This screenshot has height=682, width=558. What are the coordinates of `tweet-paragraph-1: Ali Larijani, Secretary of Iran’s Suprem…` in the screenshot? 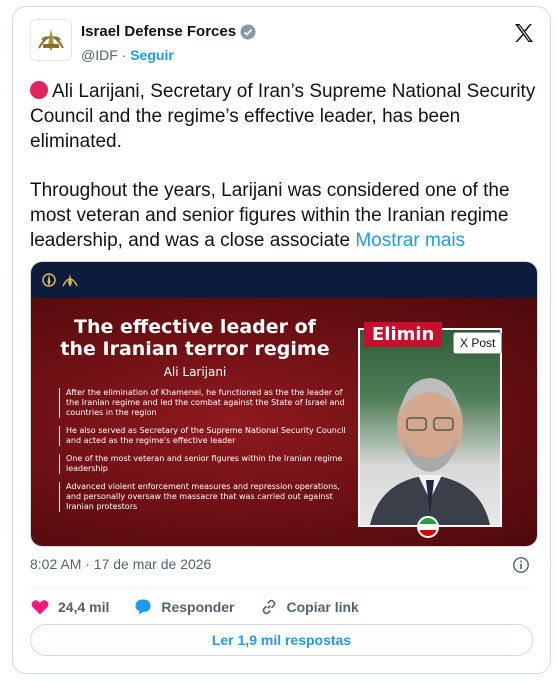 It's located at (283, 116).